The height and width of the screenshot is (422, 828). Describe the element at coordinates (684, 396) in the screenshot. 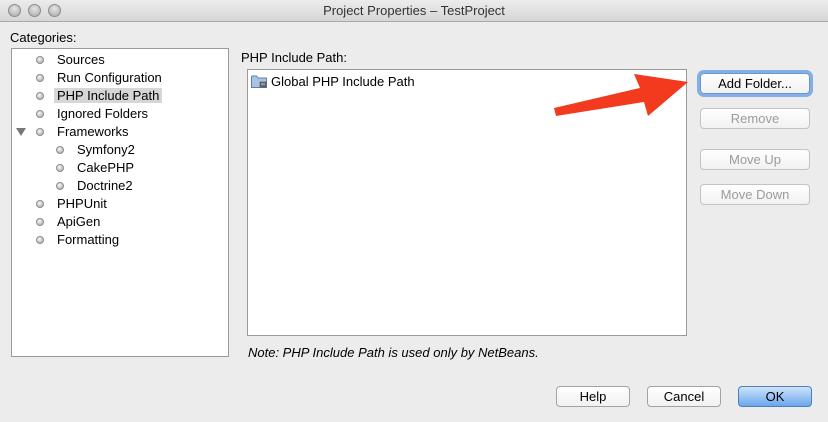

I see `cancel-button: Cancel` at that location.